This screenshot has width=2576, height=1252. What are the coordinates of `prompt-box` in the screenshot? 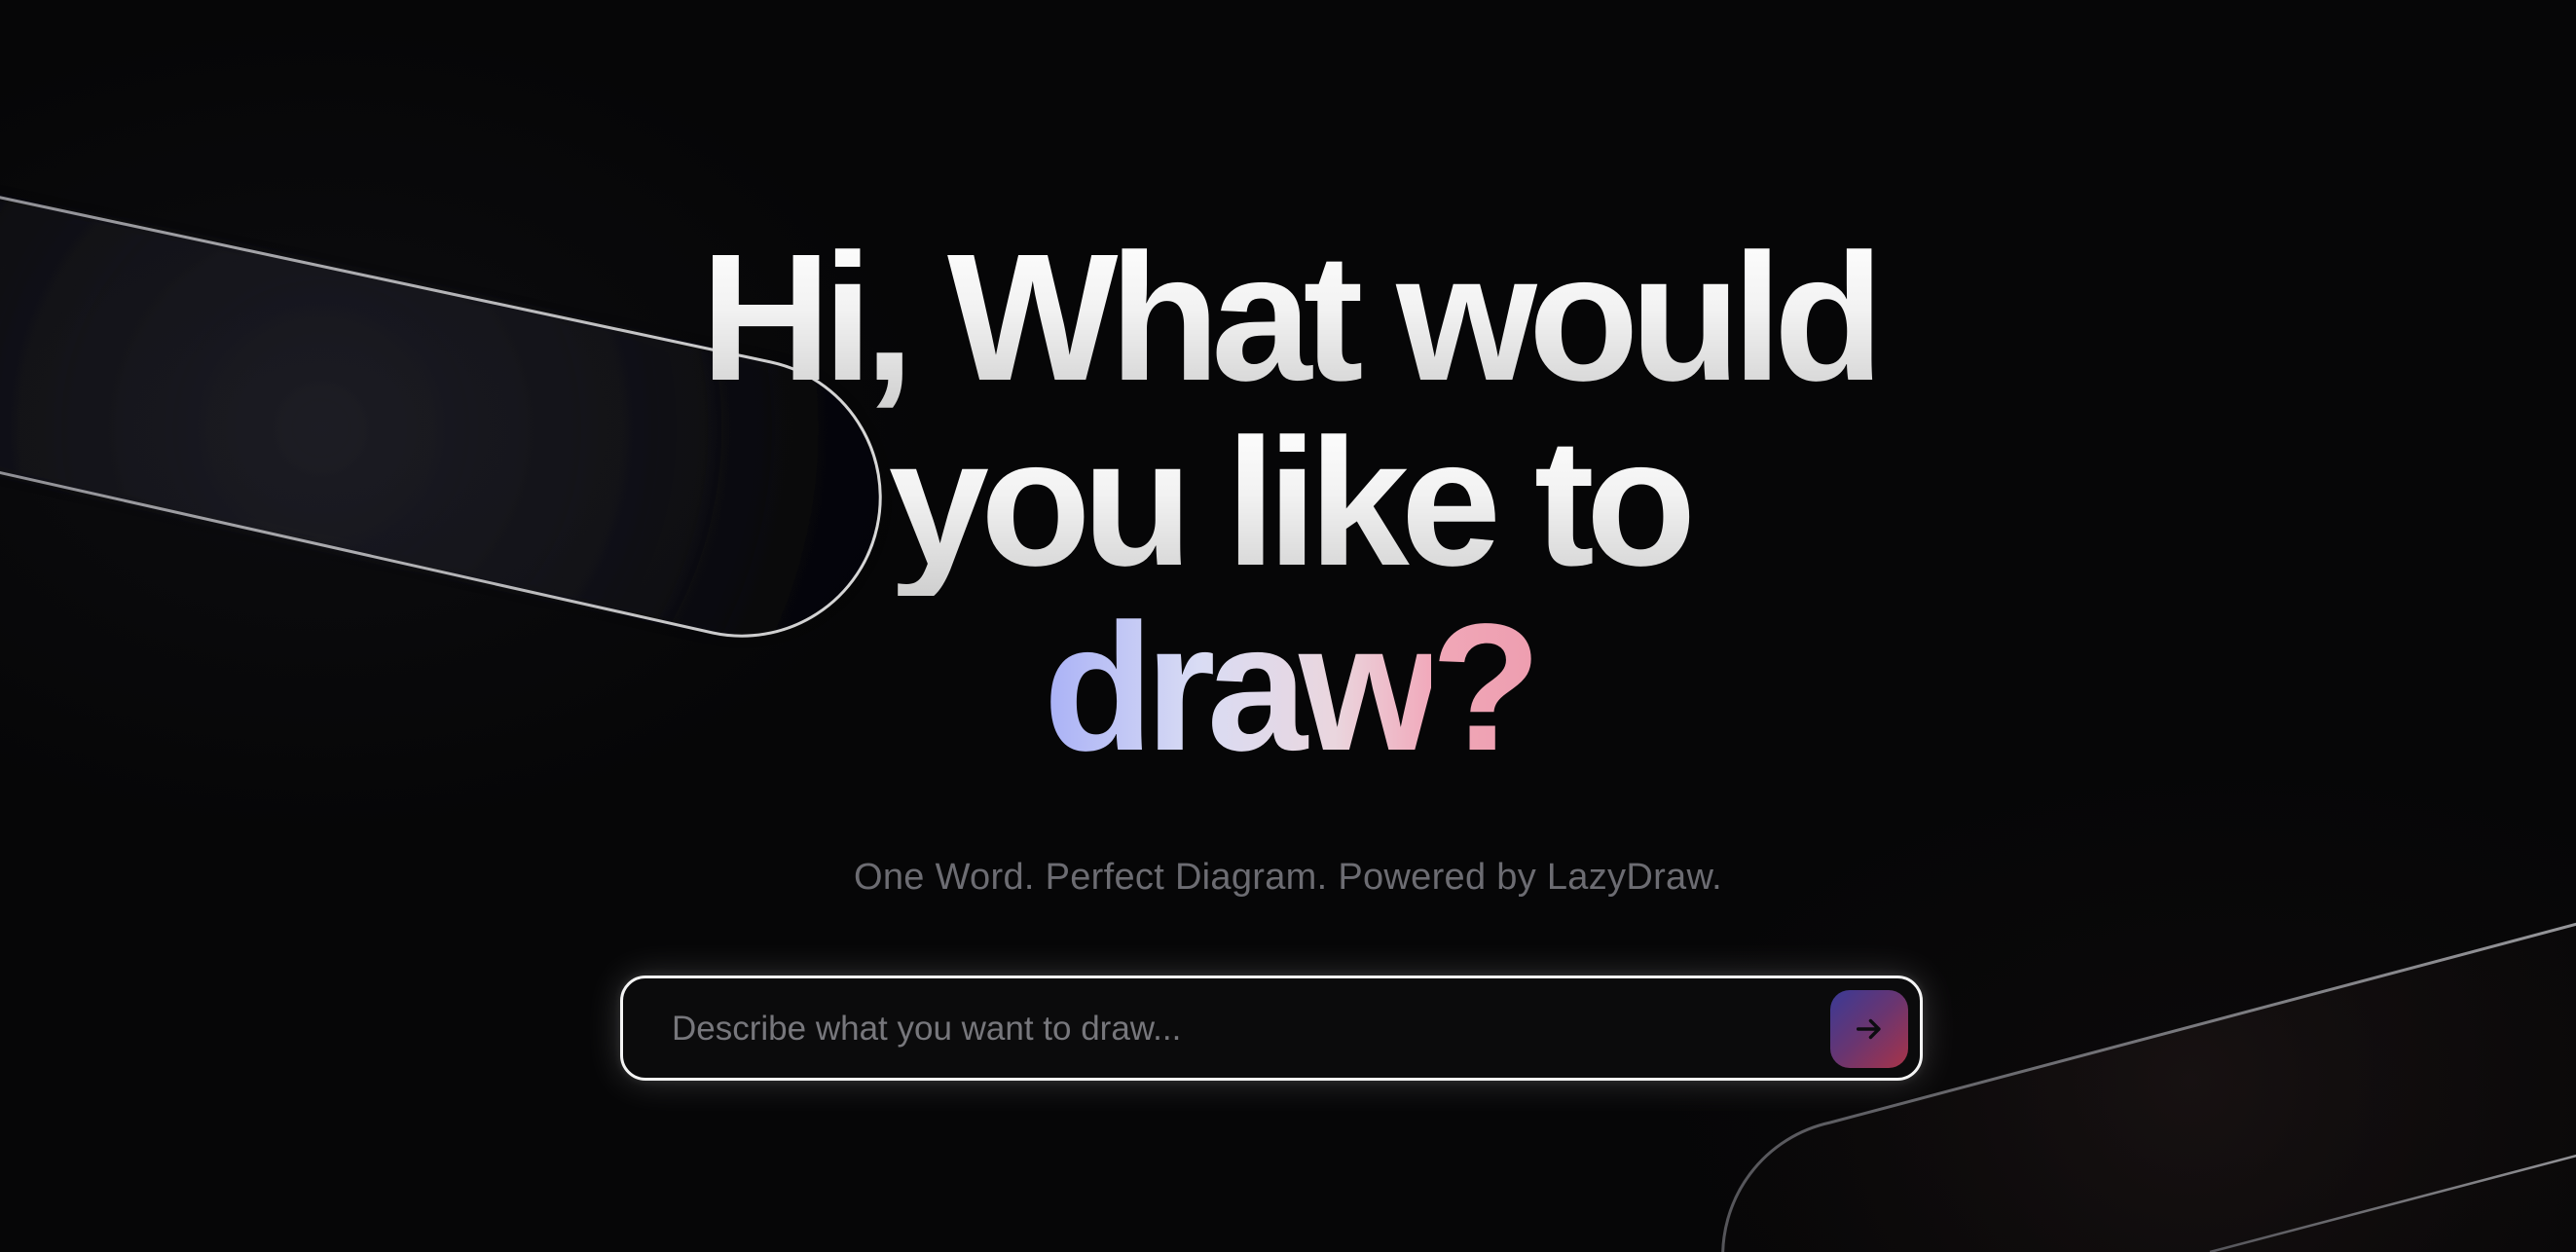 It's located at (1271, 1028).